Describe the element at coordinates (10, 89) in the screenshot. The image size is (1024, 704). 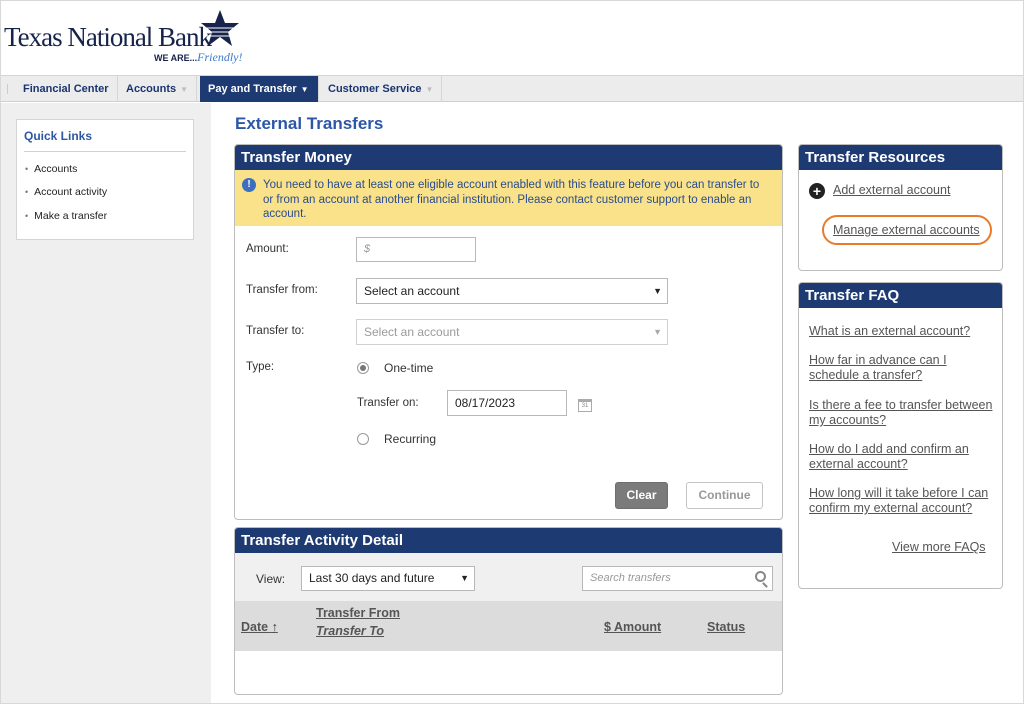
I see `nav-home-icon` at that location.